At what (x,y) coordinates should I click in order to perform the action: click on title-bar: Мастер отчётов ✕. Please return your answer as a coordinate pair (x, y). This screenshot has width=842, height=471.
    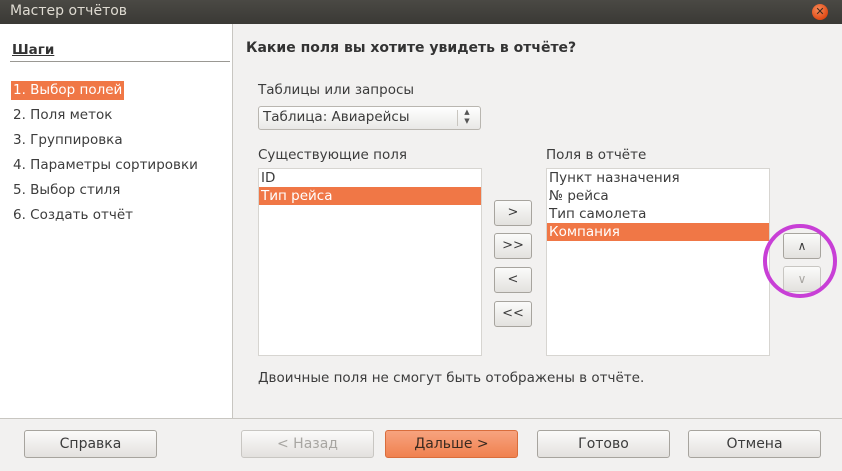
    Looking at the image, I should click on (421, 12).